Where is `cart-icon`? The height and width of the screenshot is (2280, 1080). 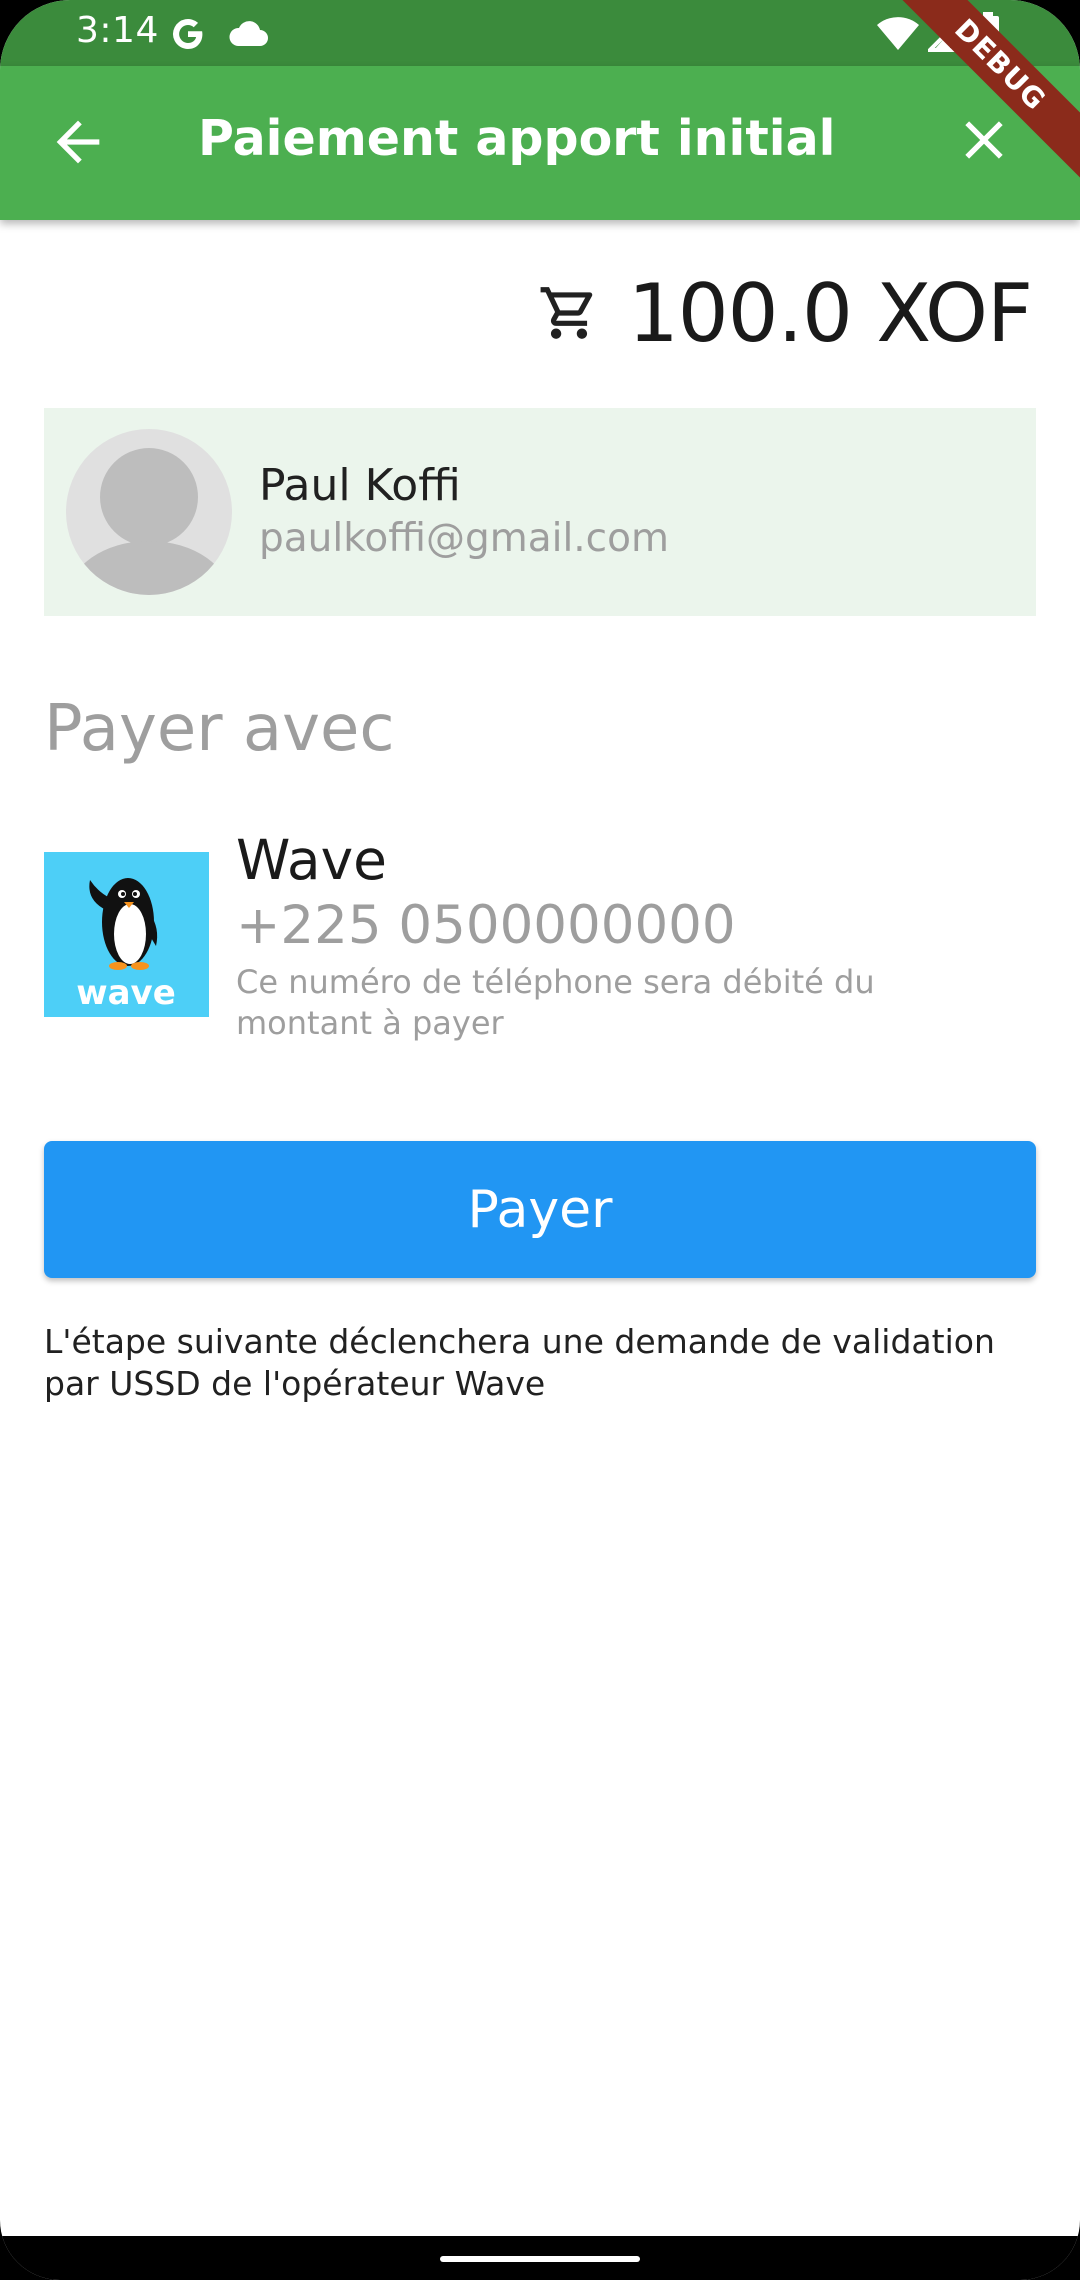
cart-icon is located at coordinates (566, 313).